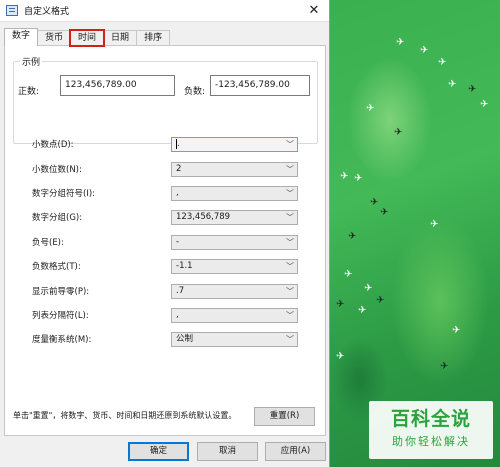 The height and width of the screenshot is (467, 500). What do you see at coordinates (60, 316) in the screenshot?
I see `list-separator-label: 列表分隔符(L):` at bounding box center [60, 316].